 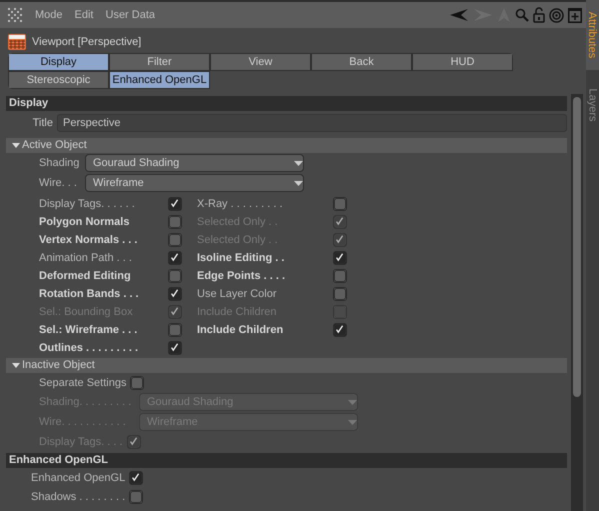 I want to click on back-arrow-icon, so click(x=459, y=15).